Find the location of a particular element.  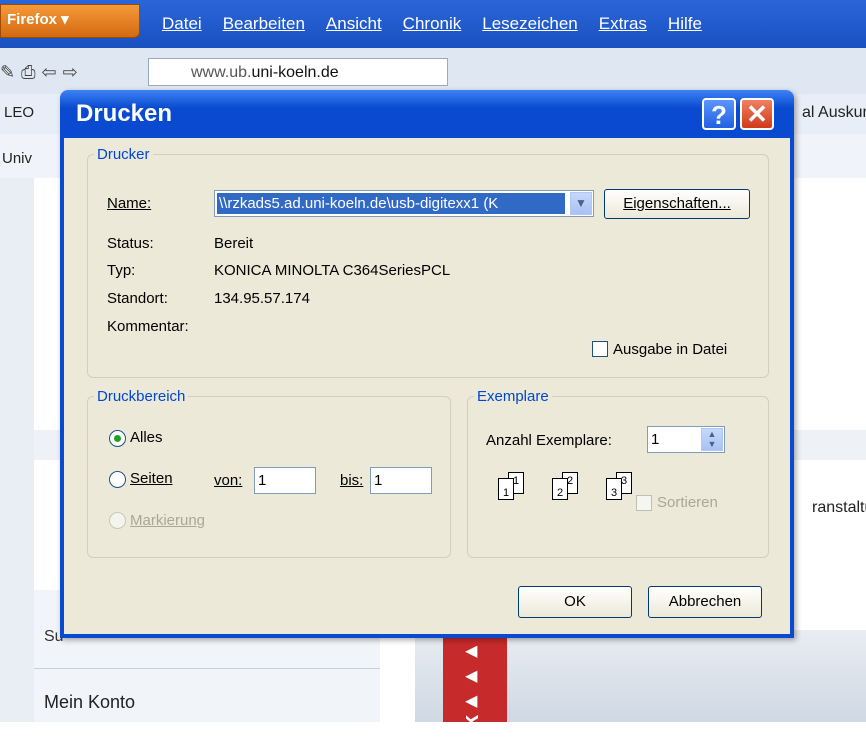

menu-ansicht: Ansicht is located at coordinates (354, 24).